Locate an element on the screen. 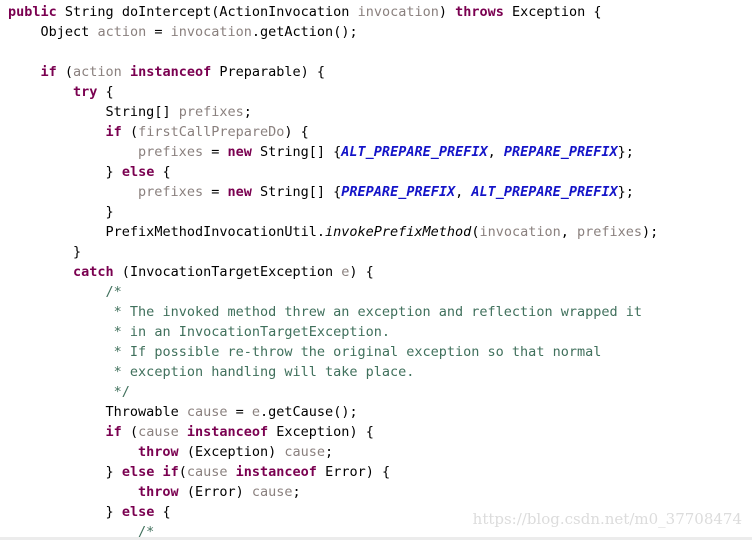  code-token: (); is located at coordinates (345, 32).